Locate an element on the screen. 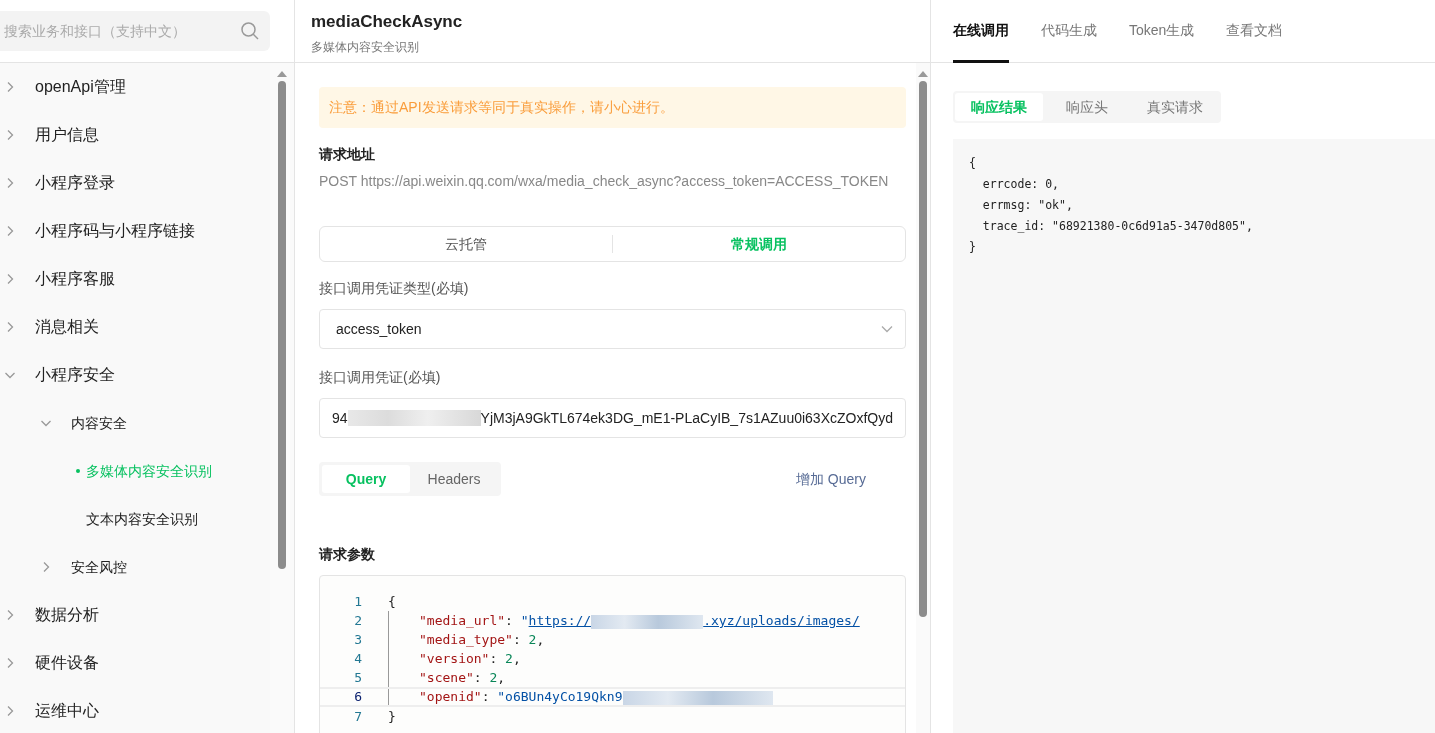 The height and width of the screenshot is (733, 1435). line-number: 2 is located at coordinates (357, 621).